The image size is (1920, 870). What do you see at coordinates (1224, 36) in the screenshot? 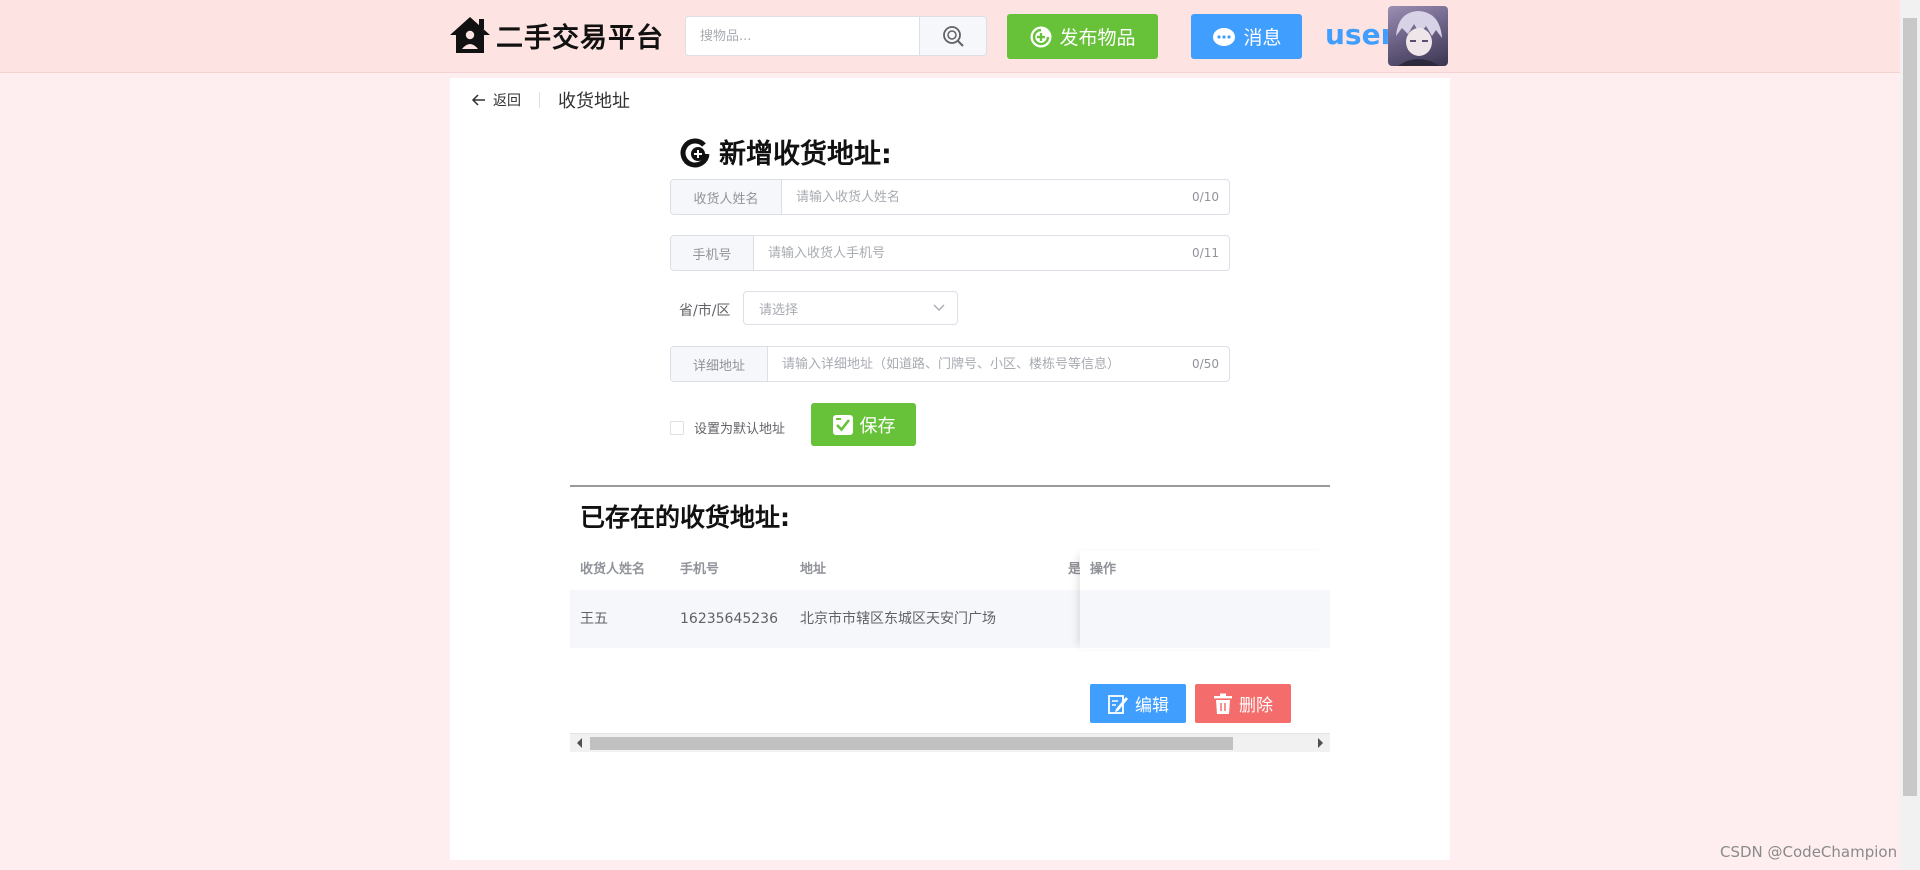
I see `chat-icon` at bounding box center [1224, 36].